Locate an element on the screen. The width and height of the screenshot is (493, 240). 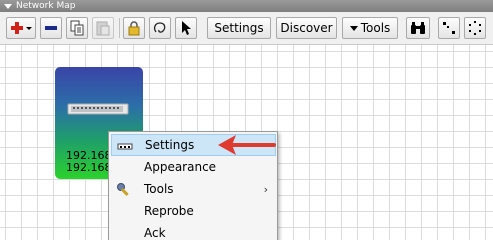
window-titlebar: Network Map is located at coordinates (246, 6).